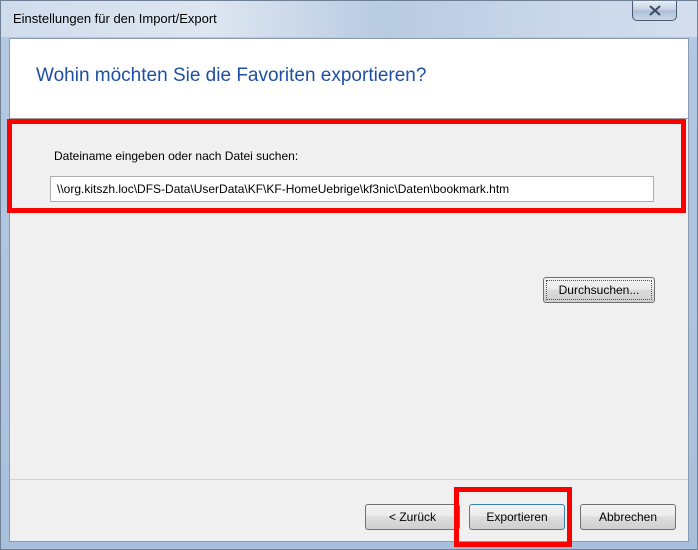 The image size is (698, 550). I want to click on export-button: Exportieren, so click(517, 517).